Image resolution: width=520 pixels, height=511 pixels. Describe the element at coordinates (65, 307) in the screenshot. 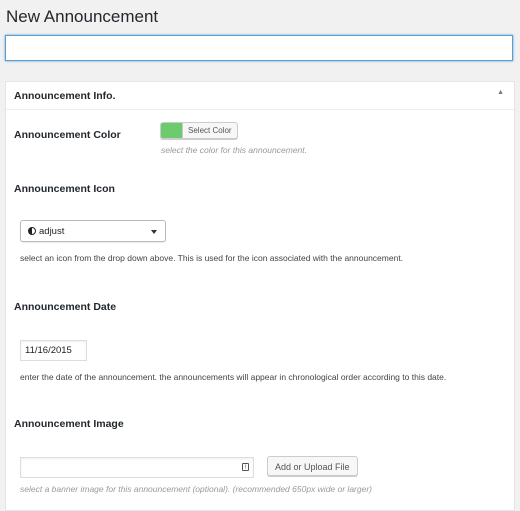

I see `date-label: Announcement Date` at that location.